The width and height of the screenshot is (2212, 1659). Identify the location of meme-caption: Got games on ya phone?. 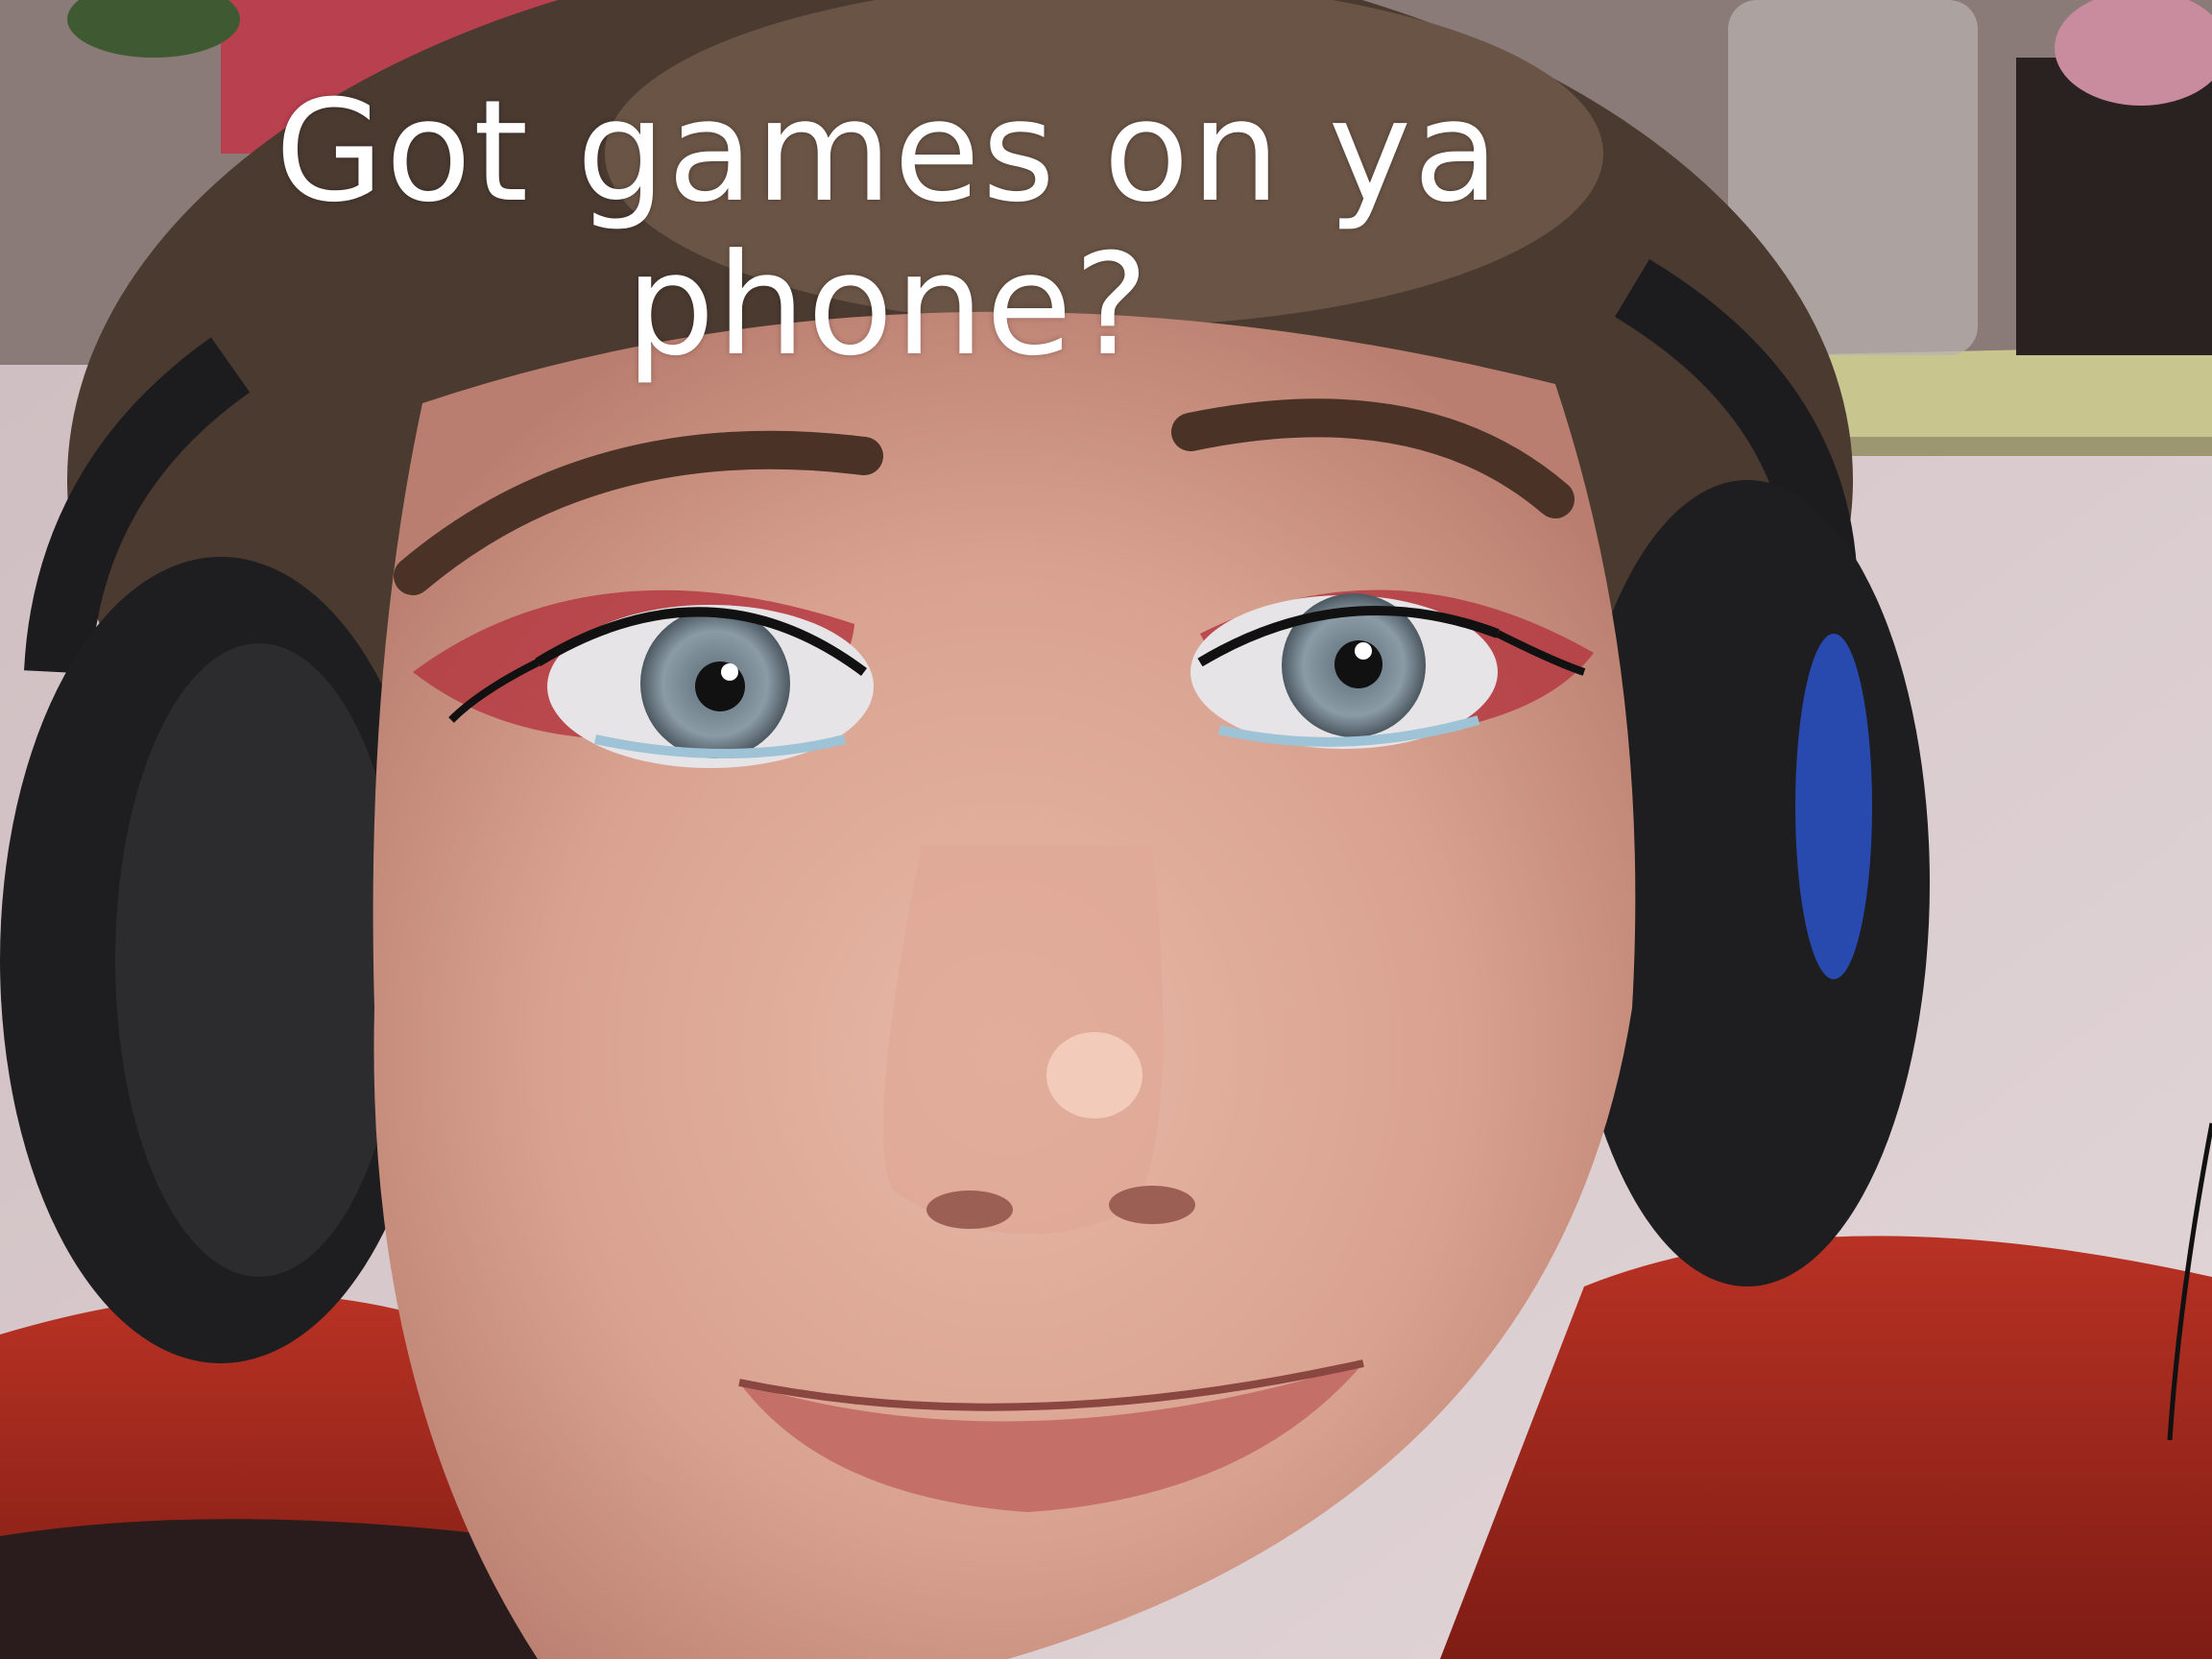
(889, 229).